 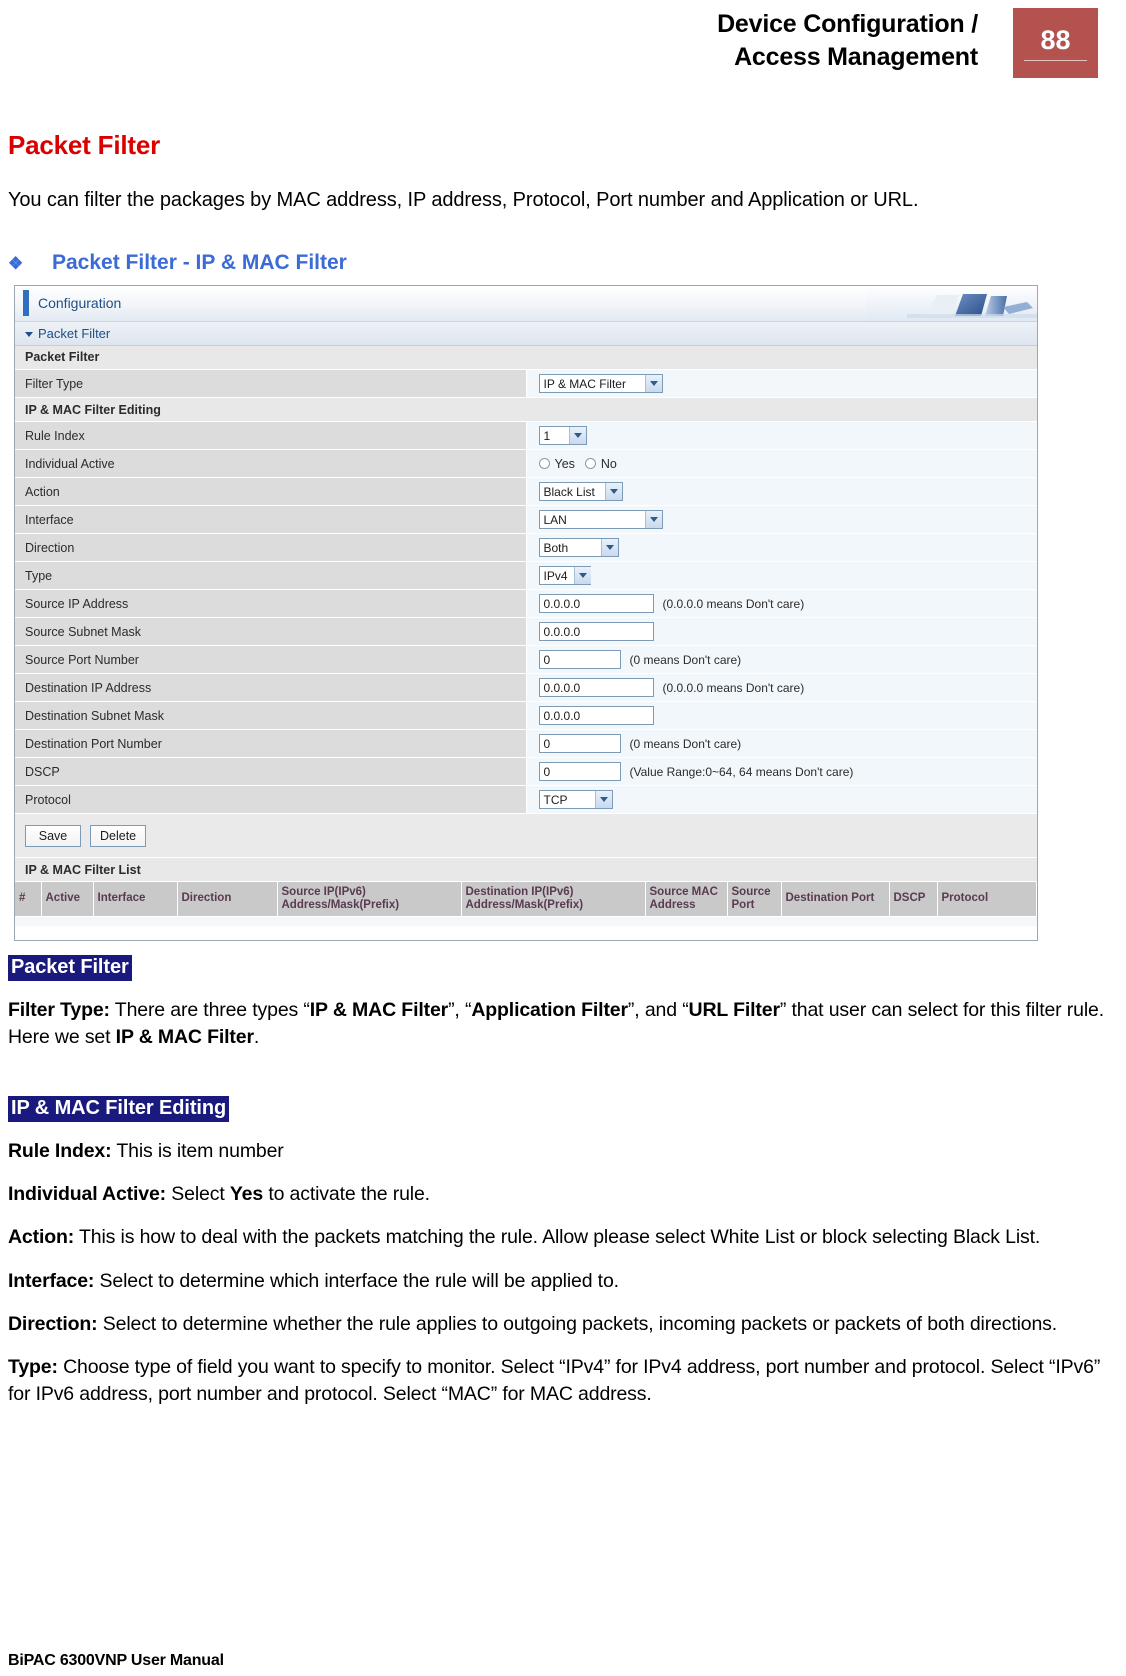 What do you see at coordinates (564, 576) in the screenshot?
I see `select-type: IPv4` at bounding box center [564, 576].